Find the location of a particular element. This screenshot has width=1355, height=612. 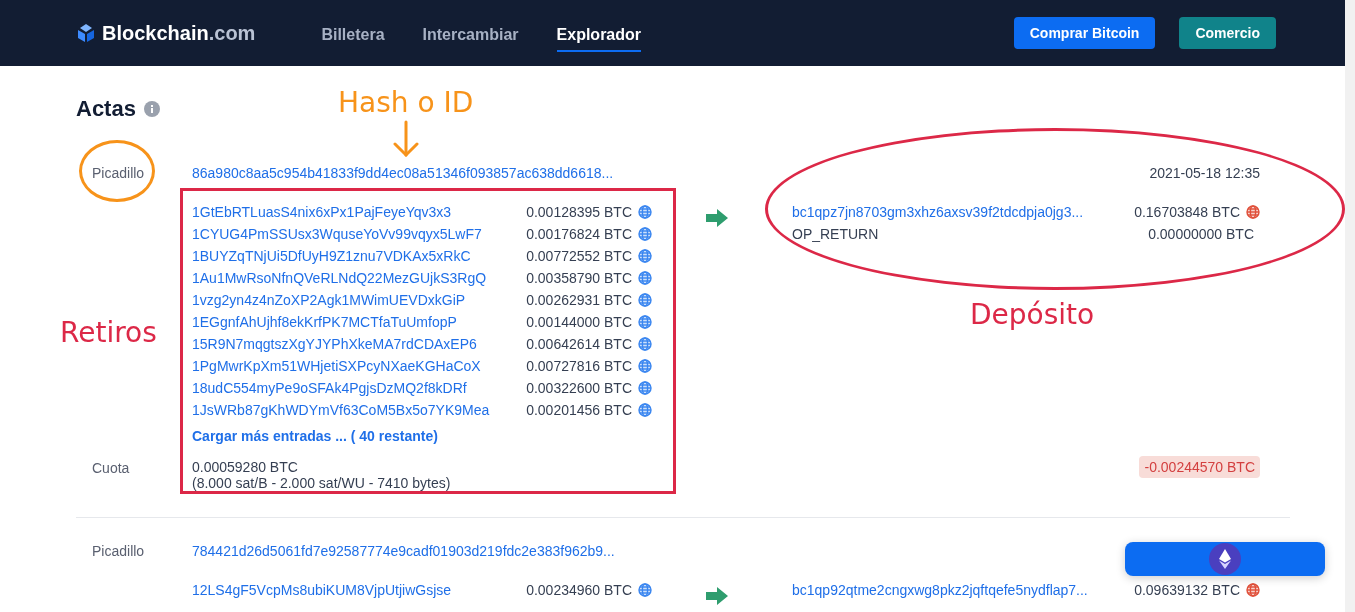

address-link: 1CYUG4PmSSUsx3WquseYoVv99vqyx5LwF7 is located at coordinates (359, 234).